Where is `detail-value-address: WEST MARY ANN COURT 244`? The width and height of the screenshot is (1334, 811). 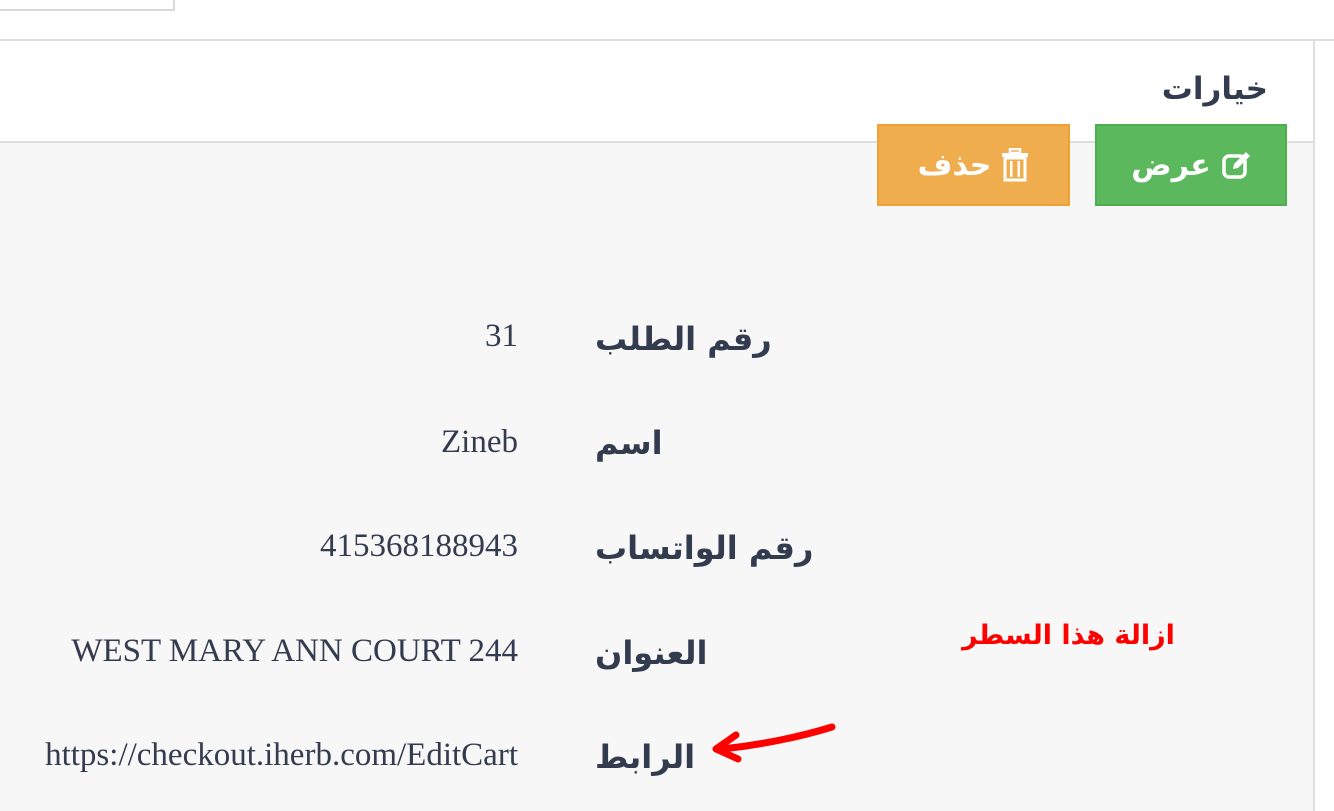
detail-value-address: WEST MARY ANN COURT 244 is located at coordinates (294, 651).